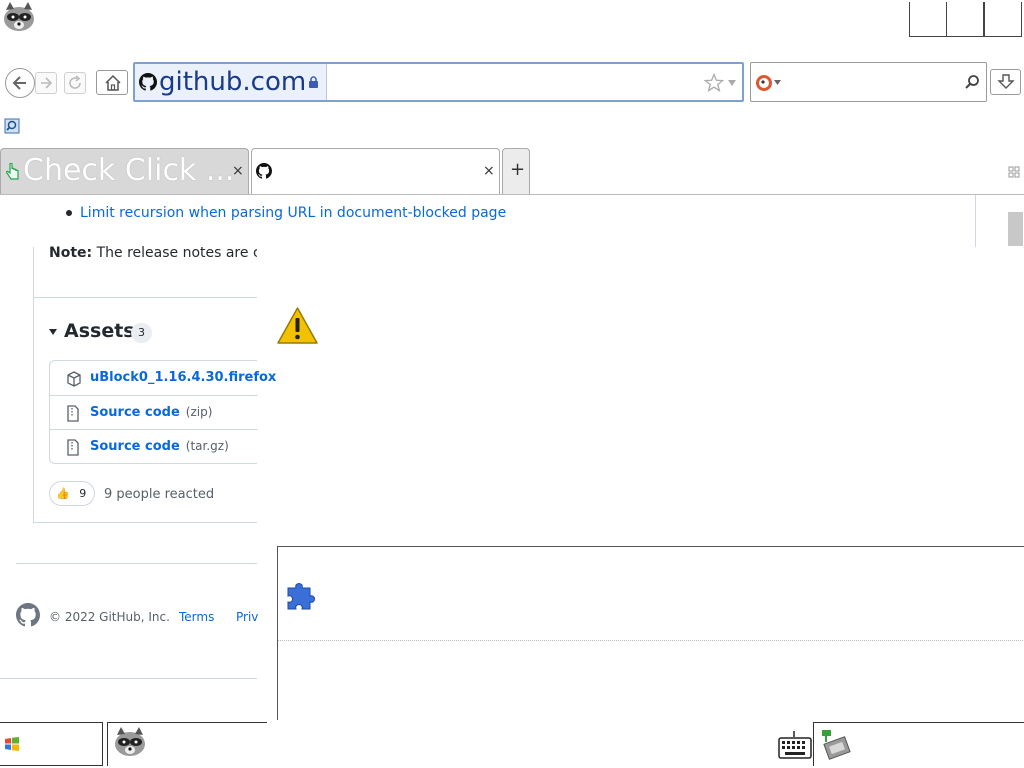  I want to click on url-domain-text: github.com, so click(233, 82).